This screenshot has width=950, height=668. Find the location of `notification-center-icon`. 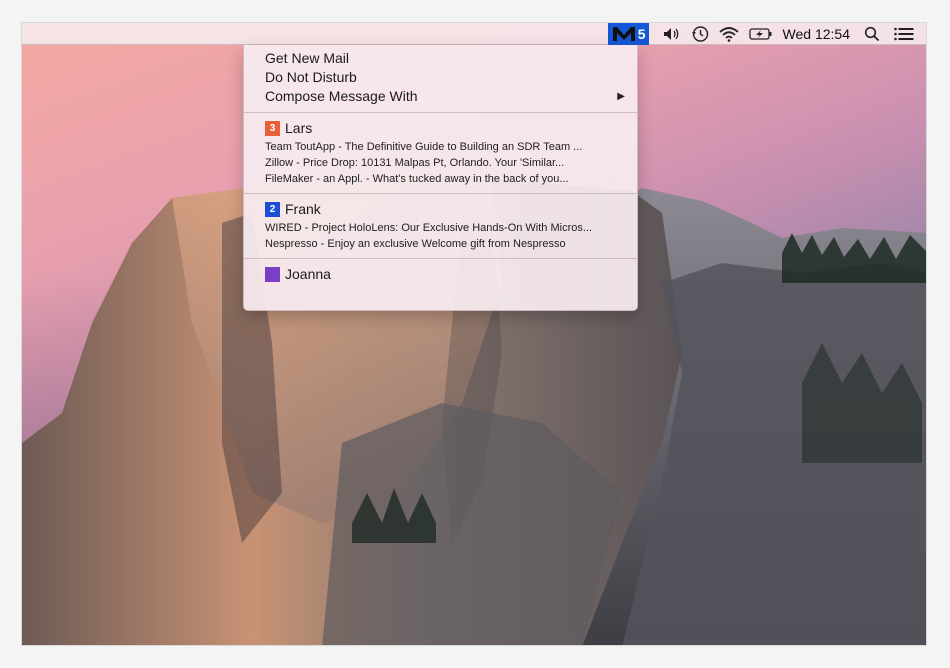

notification-center-icon is located at coordinates (904, 33).